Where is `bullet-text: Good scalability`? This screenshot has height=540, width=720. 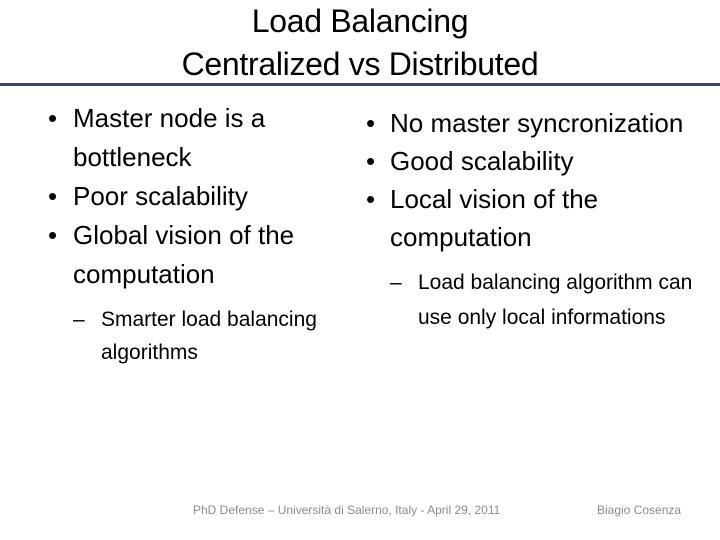 bullet-text: Good scalability is located at coordinates (482, 161).